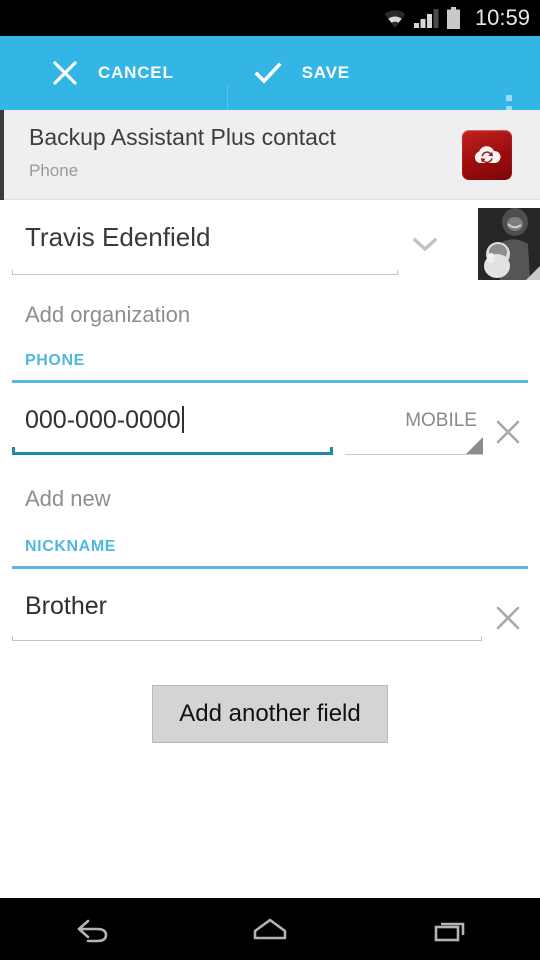 The width and height of the screenshot is (540, 960). I want to click on chevron-down-icon, so click(425, 244).